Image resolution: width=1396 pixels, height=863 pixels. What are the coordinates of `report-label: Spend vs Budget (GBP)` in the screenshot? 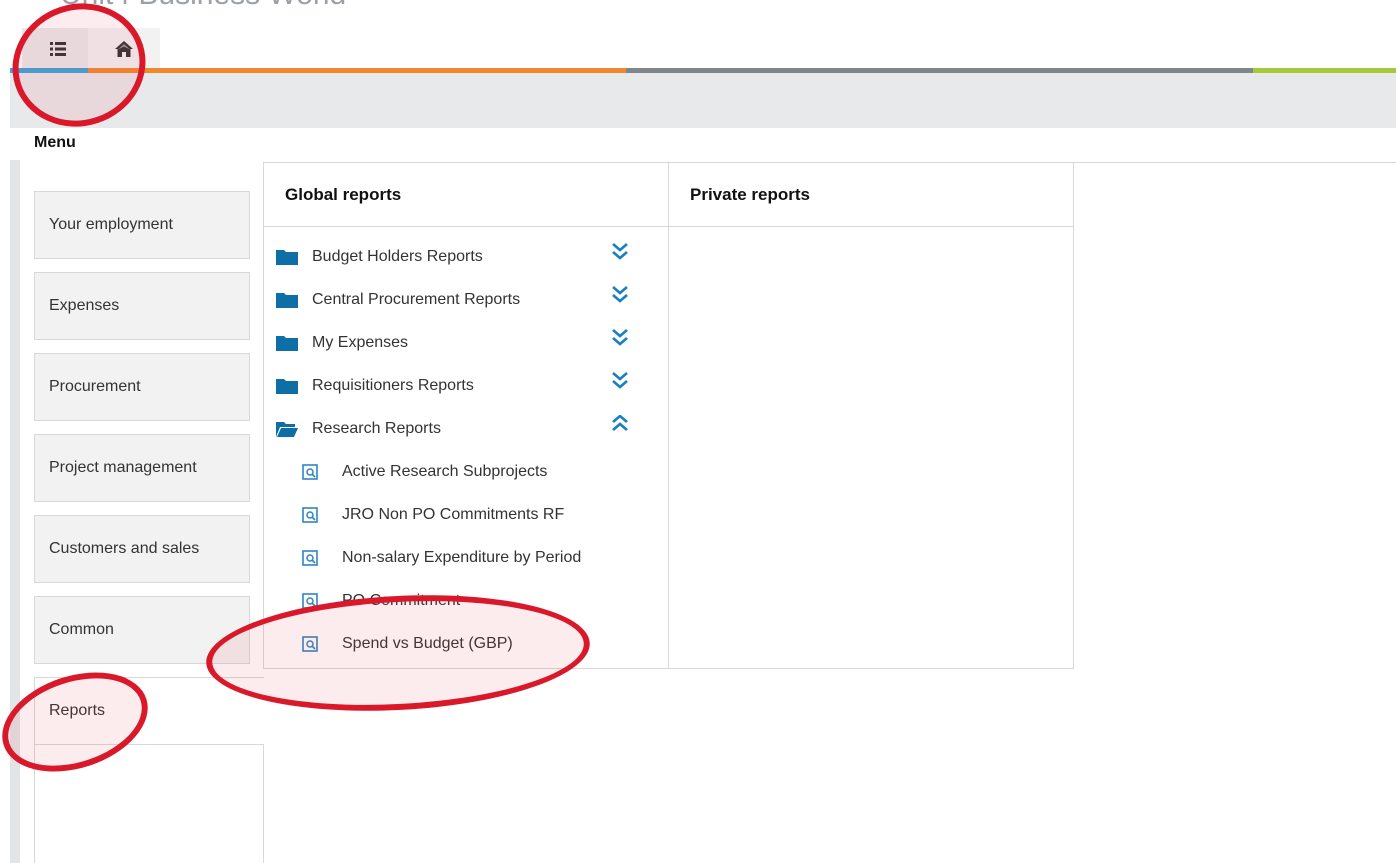 It's located at (427, 643).